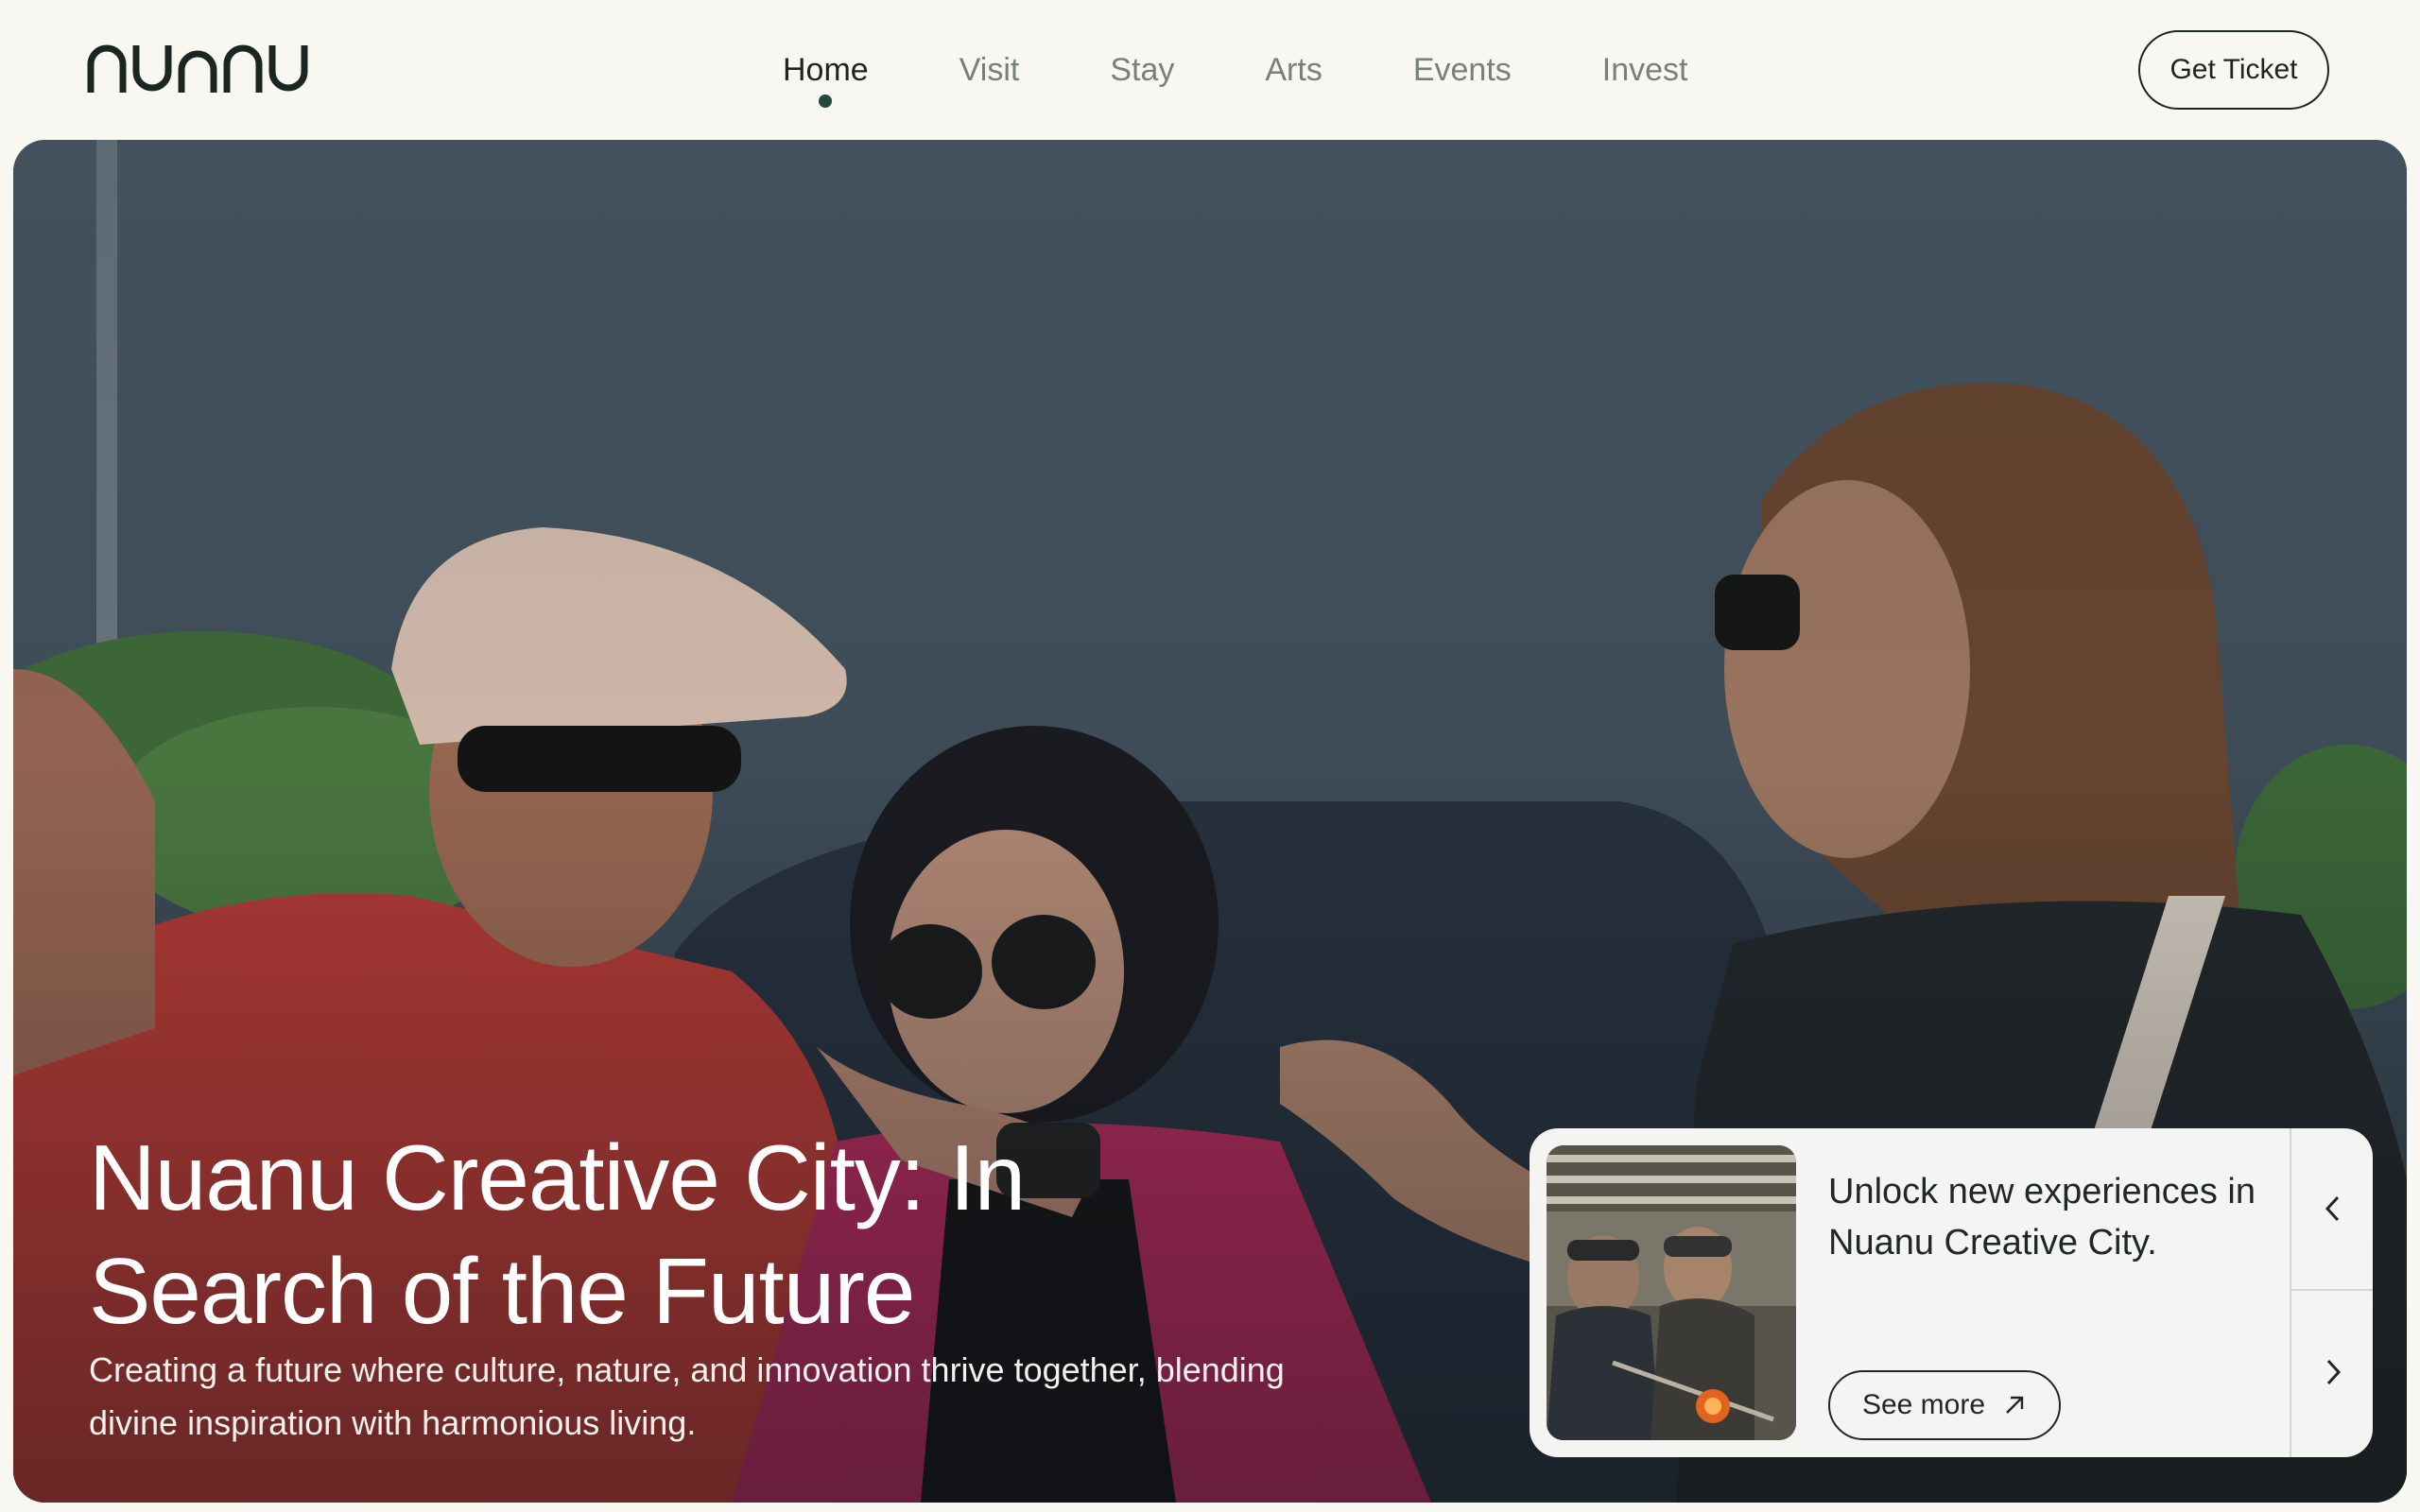 This screenshot has width=2420, height=1512. I want to click on nav-item-label: Arts, so click(1293, 69).